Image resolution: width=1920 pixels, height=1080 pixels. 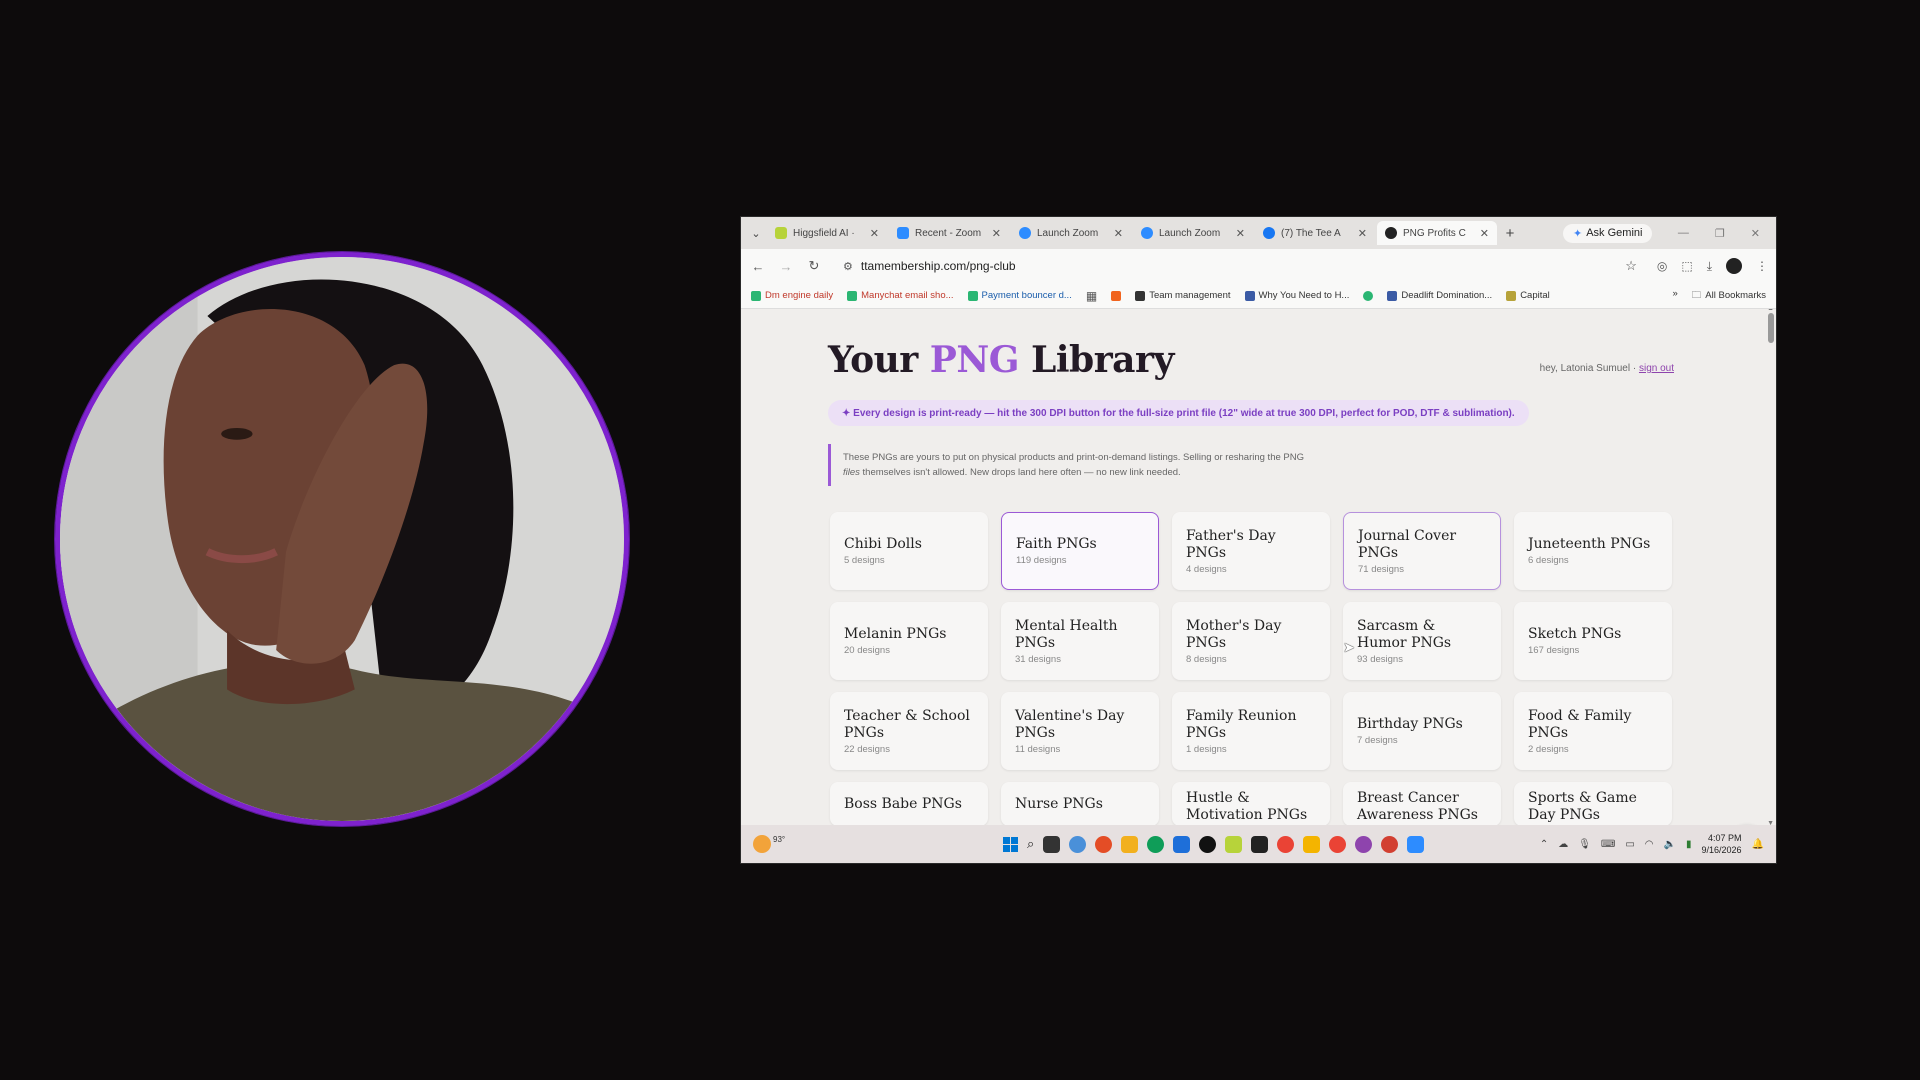 What do you see at coordinates (1091, 296) in the screenshot?
I see `apps-grid-icon: ▦` at bounding box center [1091, 296].